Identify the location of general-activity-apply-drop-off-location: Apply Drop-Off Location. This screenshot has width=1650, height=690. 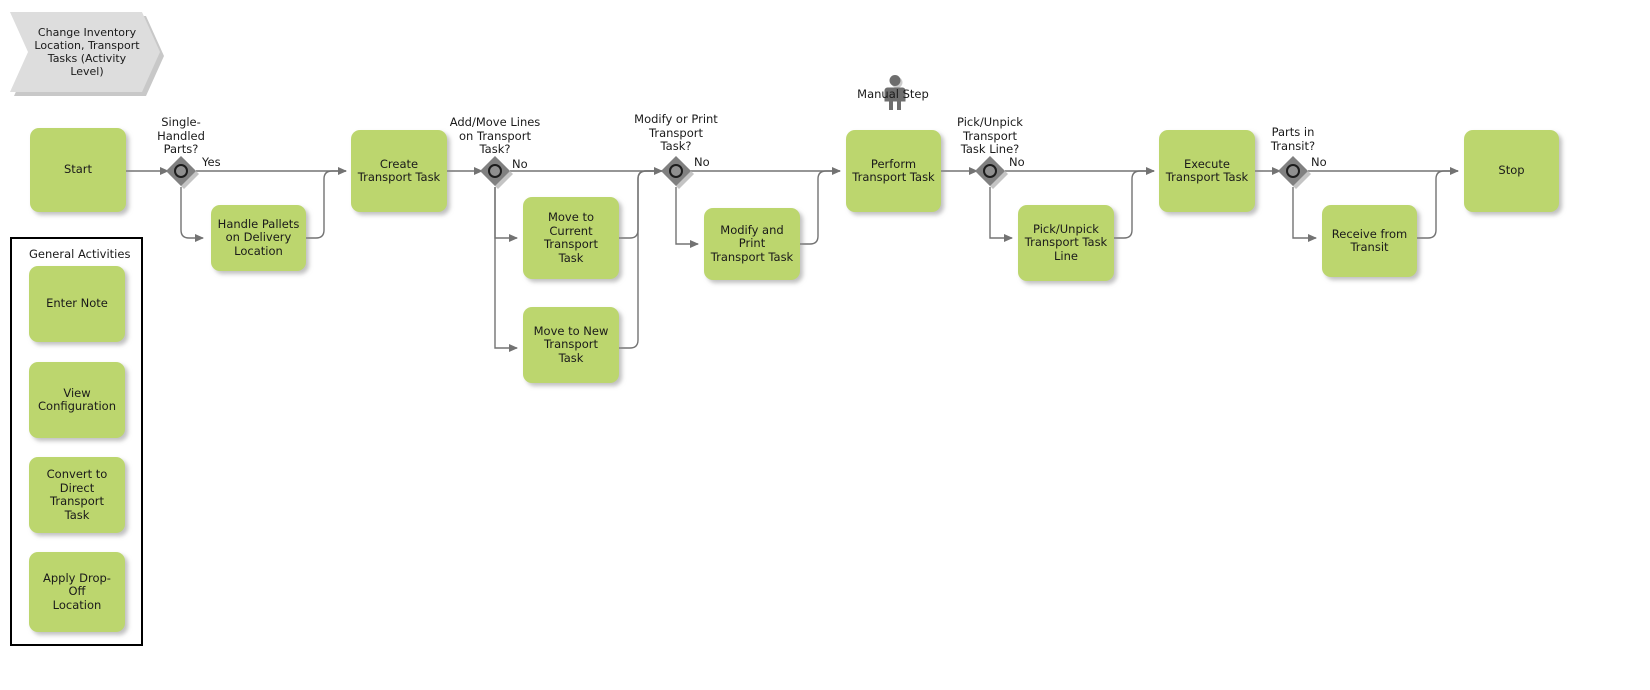
(77, 592).